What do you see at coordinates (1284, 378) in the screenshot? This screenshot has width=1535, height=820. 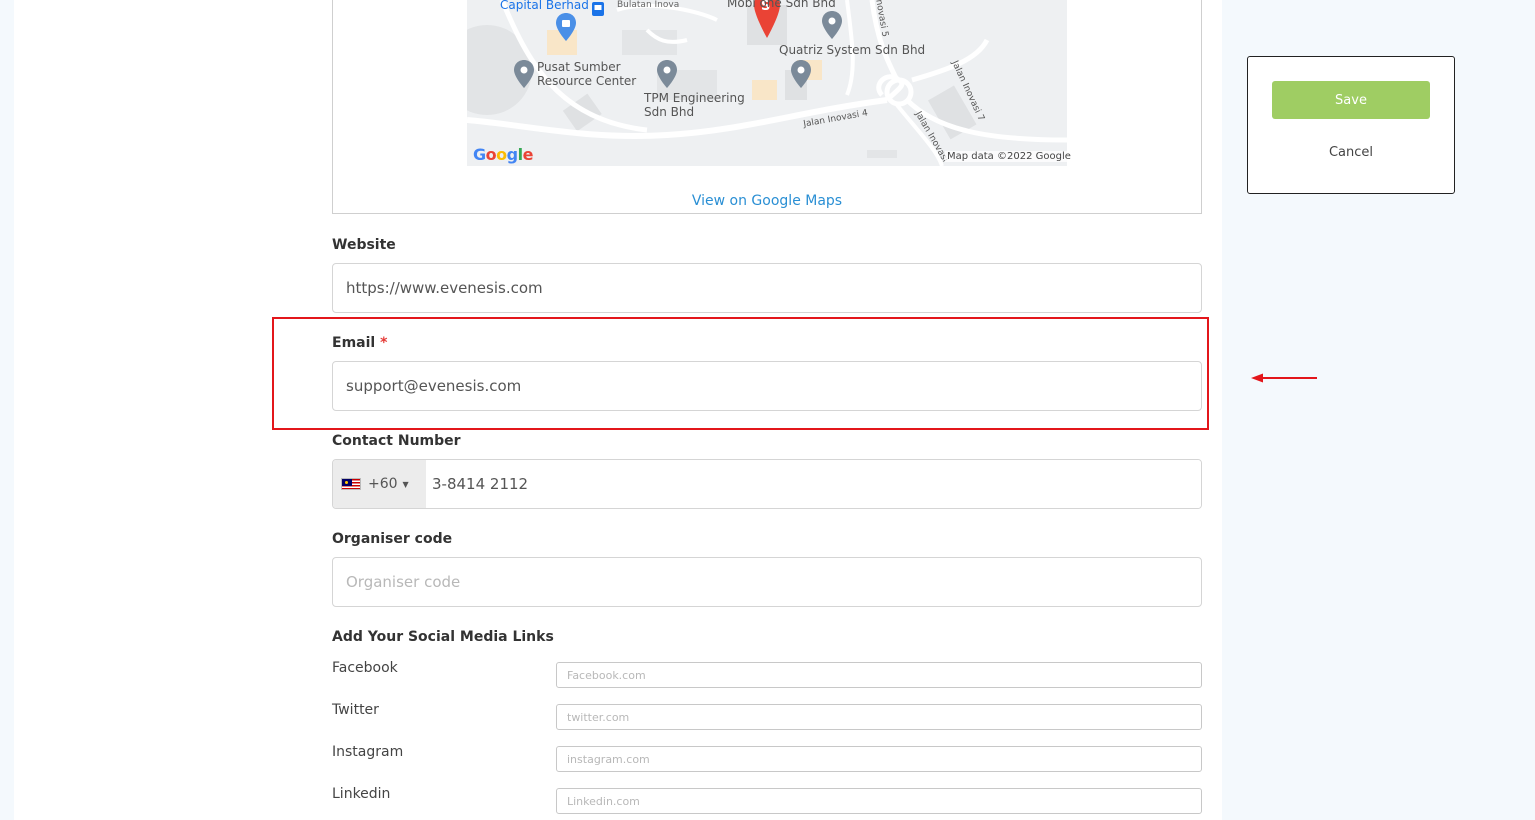 I see `left-arrow-icon` at bounding box center [1284, 378].